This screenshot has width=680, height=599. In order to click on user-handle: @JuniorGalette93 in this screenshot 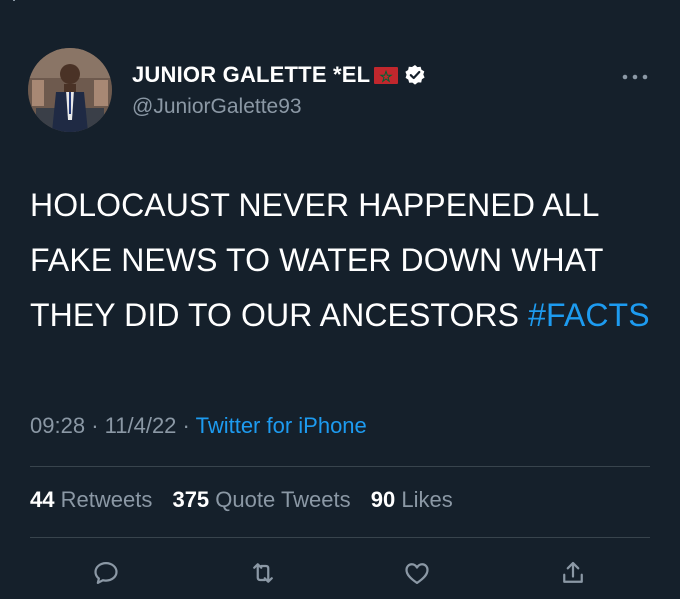, I will do `click(217, 107)`.